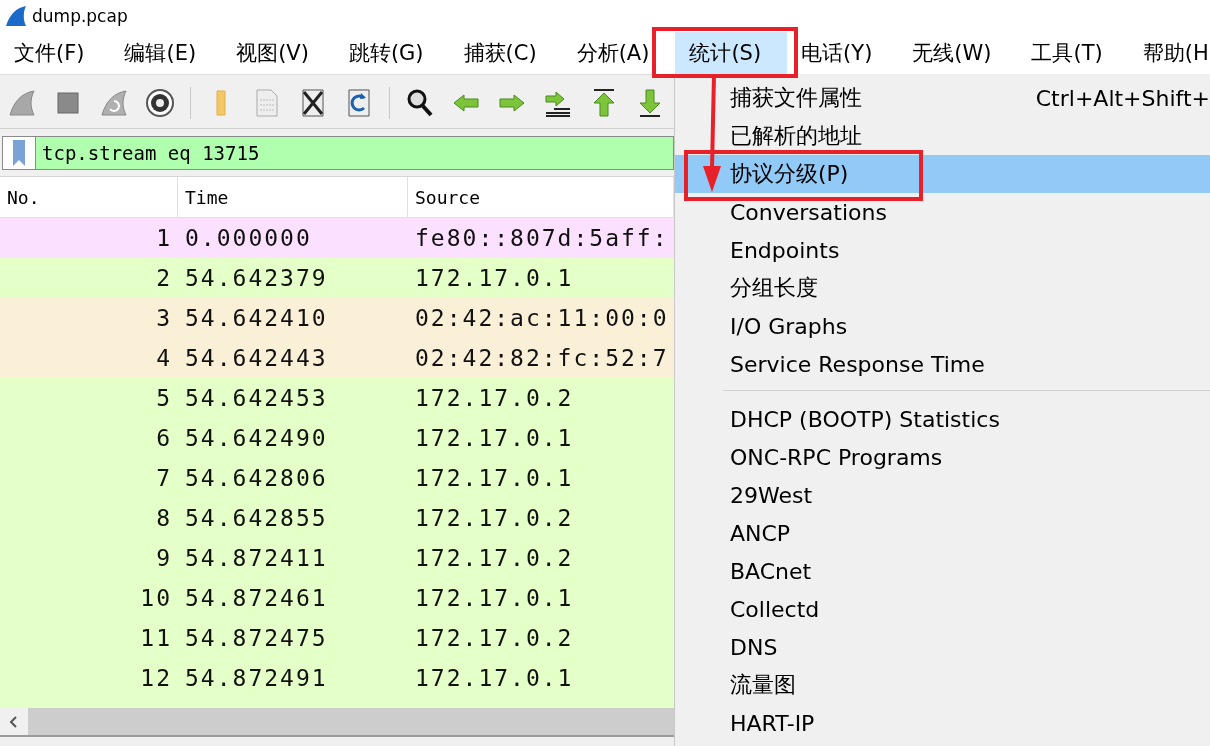 The image size is (1210, 746). Describe the element at coordinates (942, 212) in the screenshot. I see `menu-item: Conversations` at that location.